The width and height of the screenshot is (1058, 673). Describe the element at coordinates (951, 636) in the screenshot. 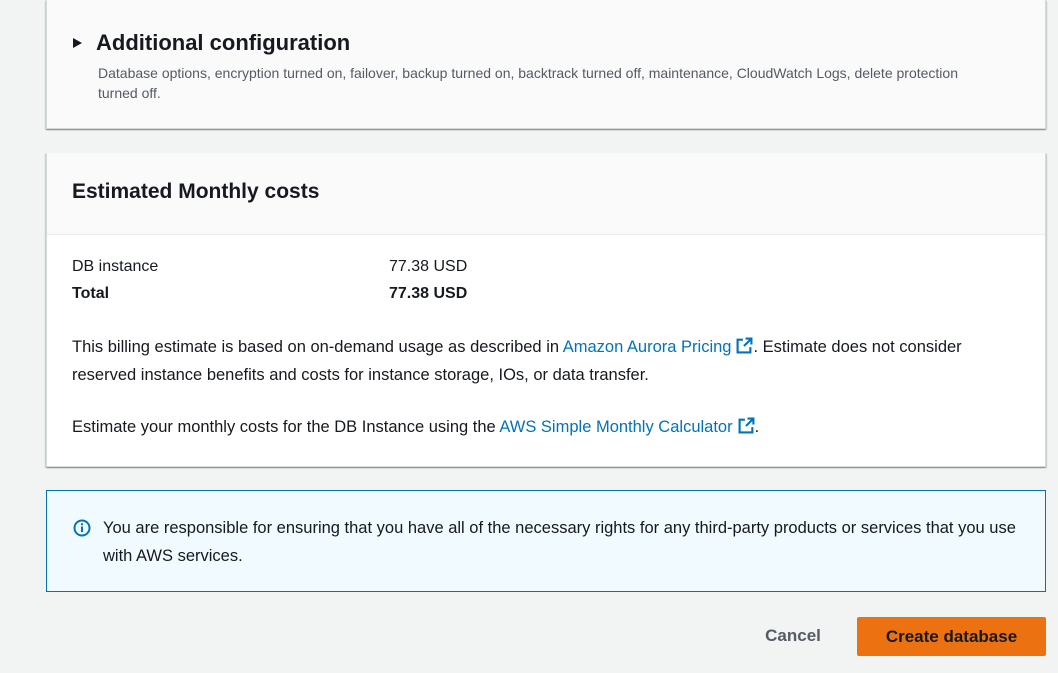

I see `create-database-button: Create database` at that location.